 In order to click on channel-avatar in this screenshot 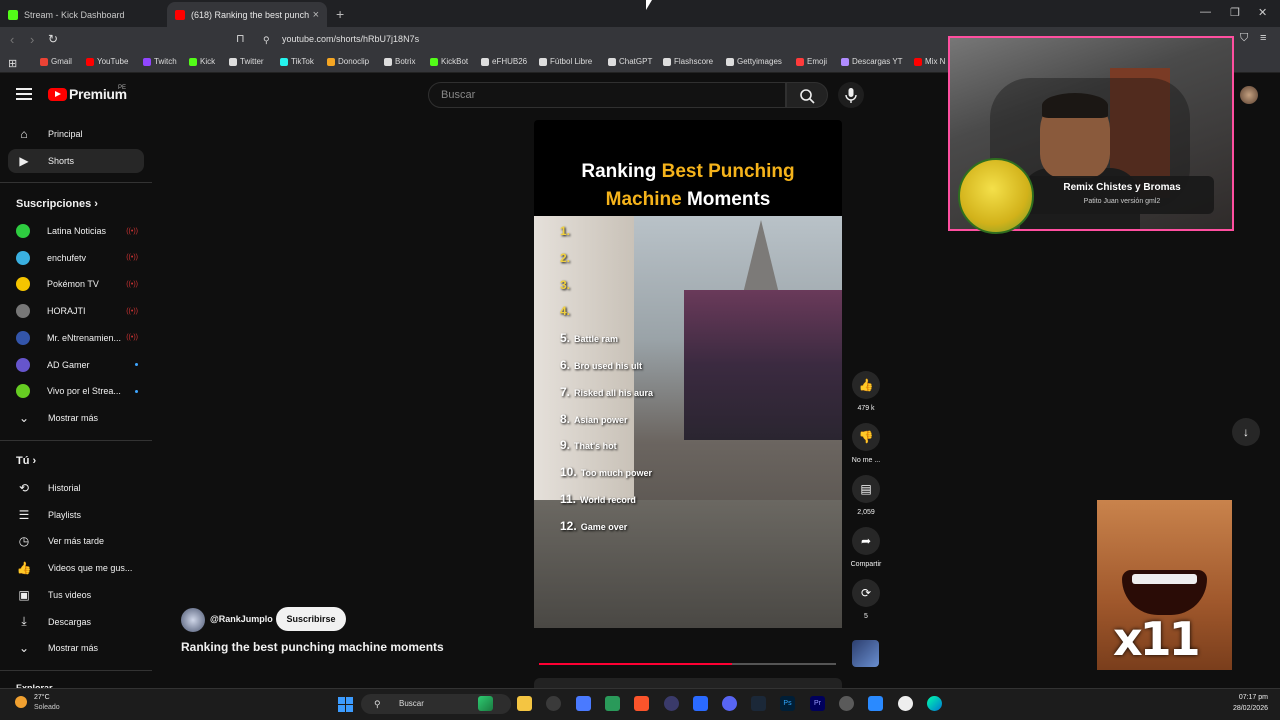, I will do `click(193, 620)`.